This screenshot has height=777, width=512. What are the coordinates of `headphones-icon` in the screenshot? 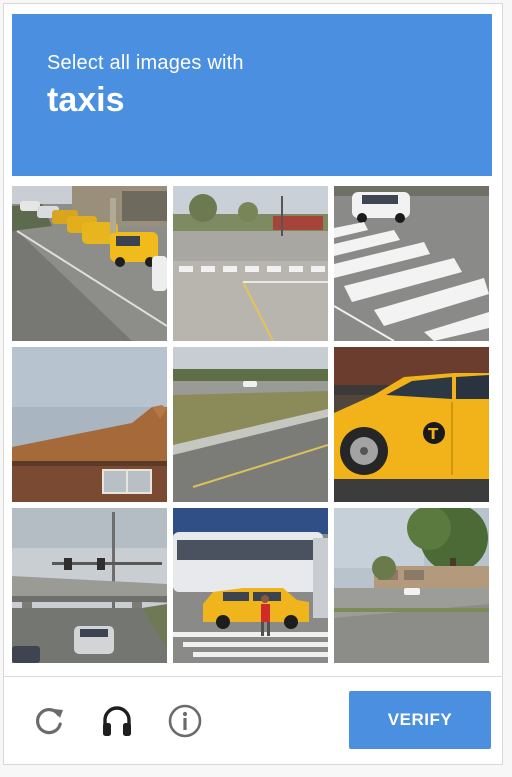 It's located at (117, 721).